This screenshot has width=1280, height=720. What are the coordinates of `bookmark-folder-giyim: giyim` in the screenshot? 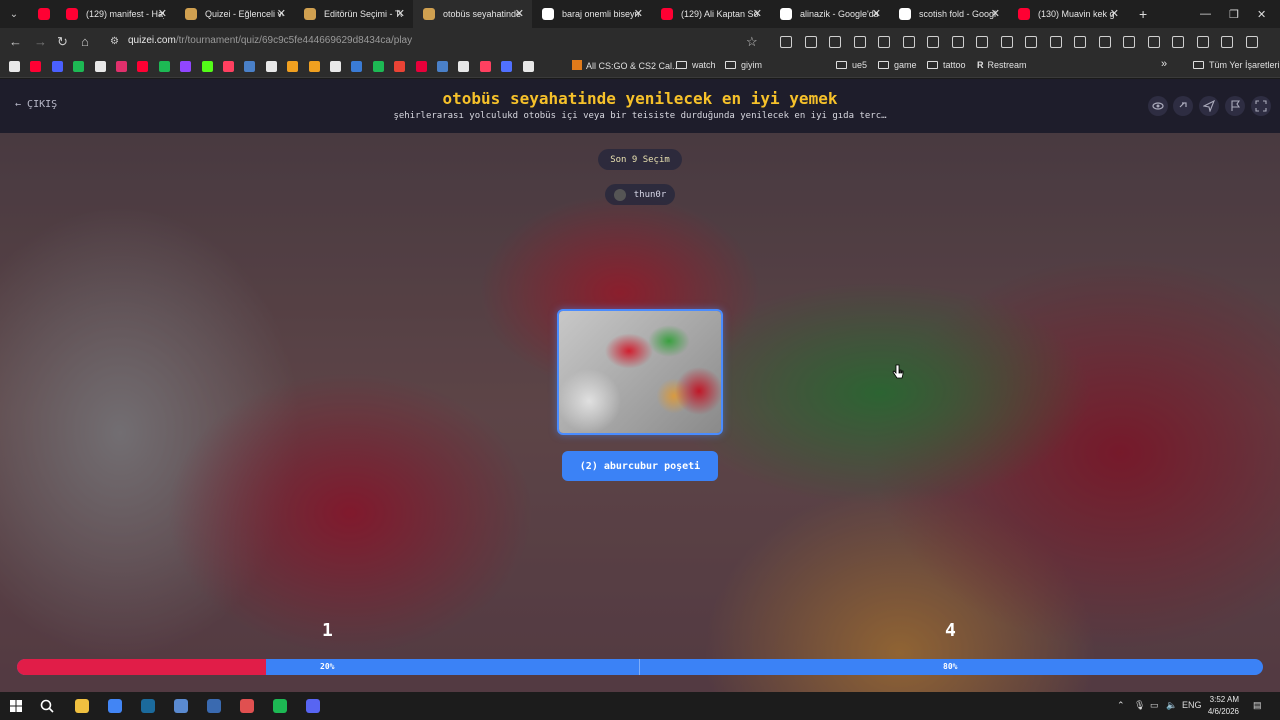 It's located at (743, 65).